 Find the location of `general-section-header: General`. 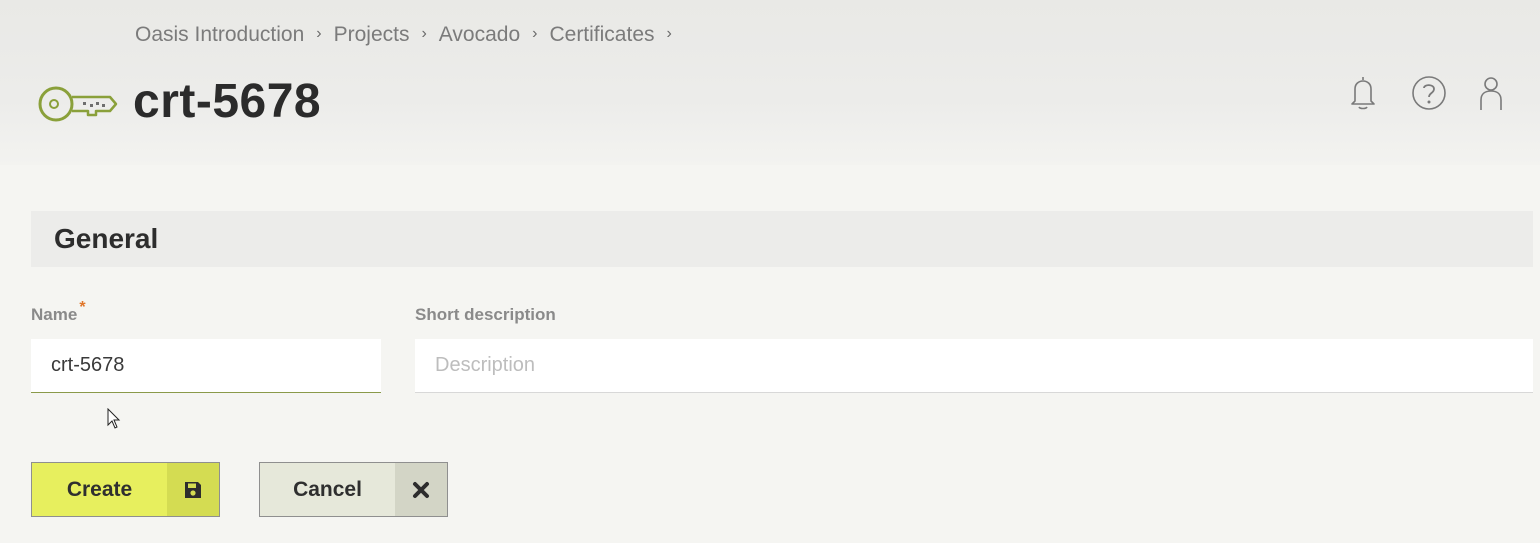

general-section-header: General is located at coordinates (782, 239).